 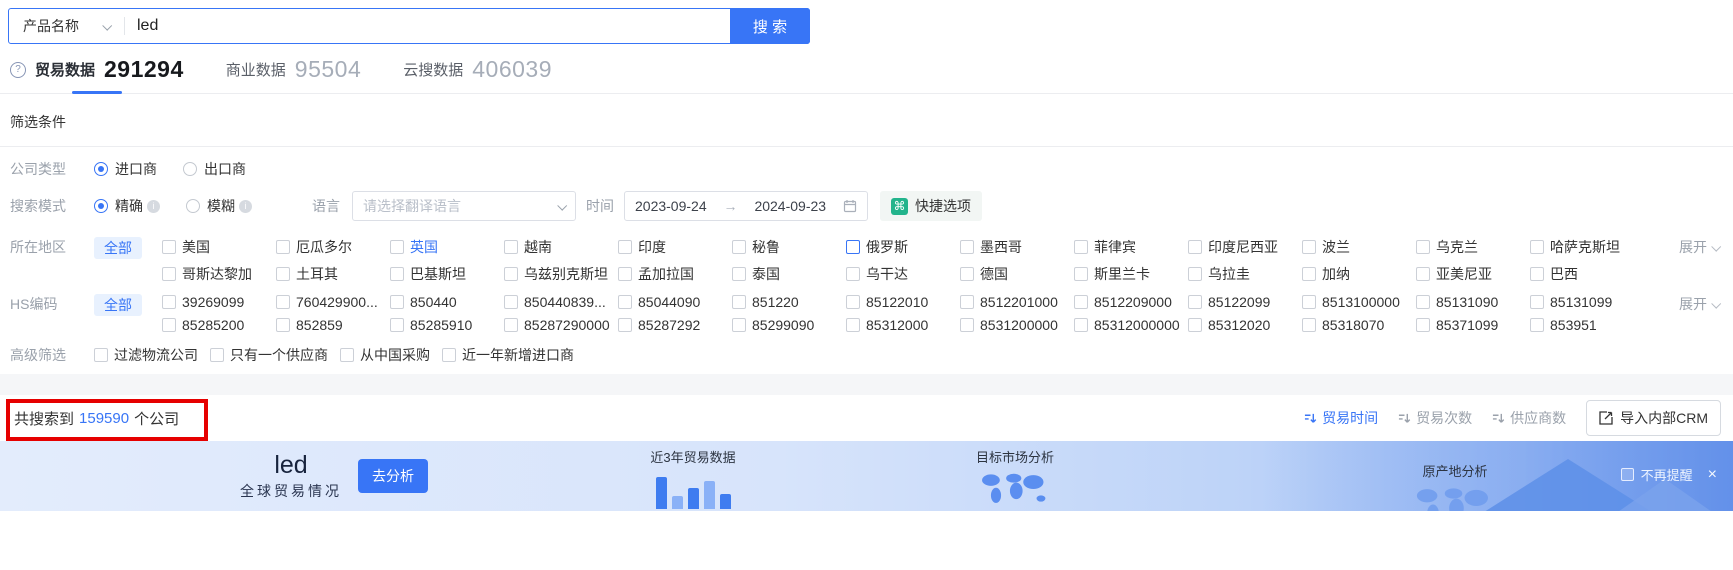 I want to click on tab-business-data: 商业数据 95504, so click(x=293, y=69).